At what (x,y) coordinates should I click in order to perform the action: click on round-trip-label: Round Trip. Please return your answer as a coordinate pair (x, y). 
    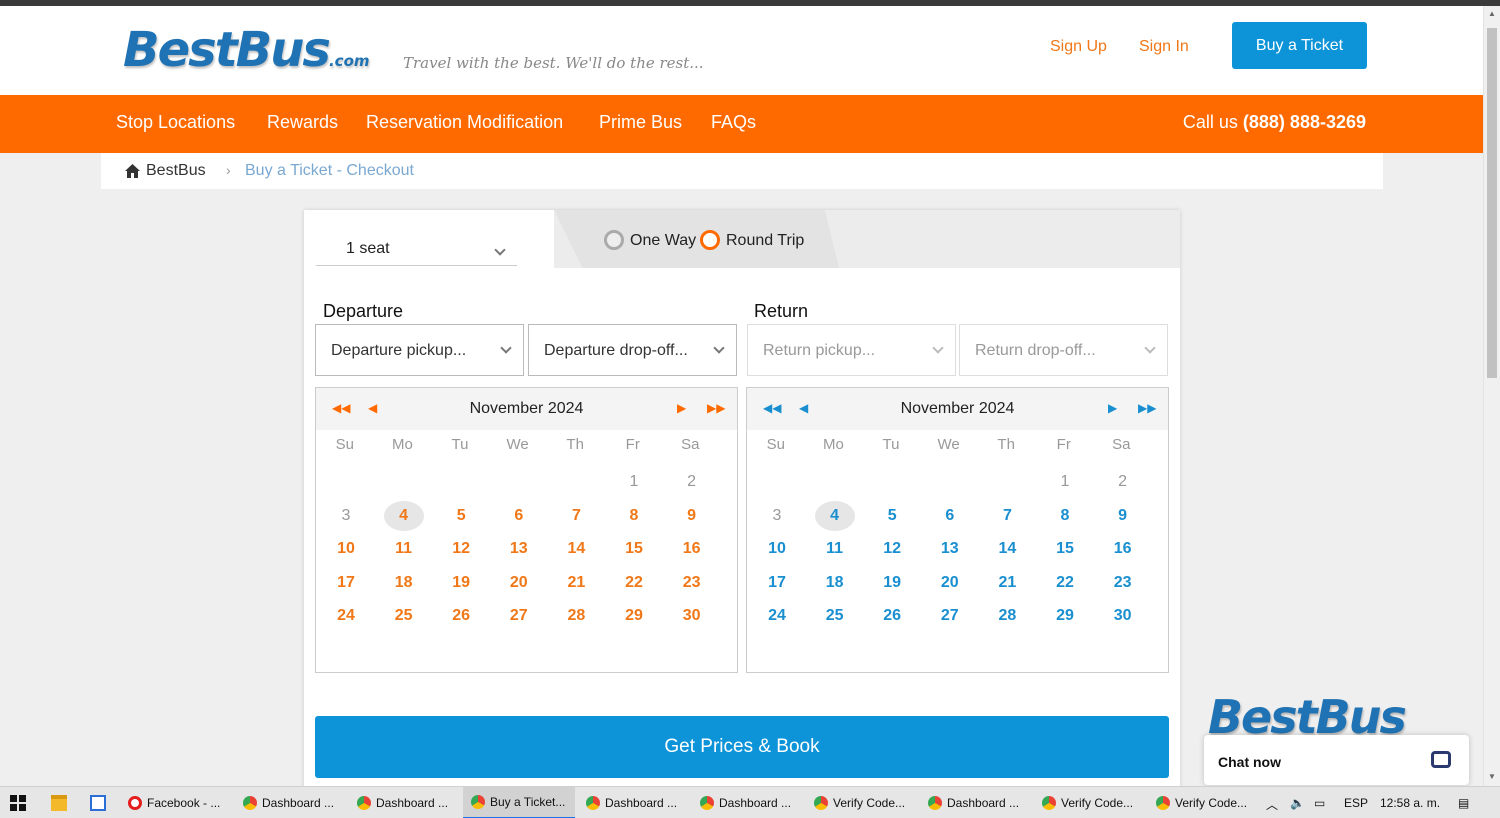
    Looking at the image, I should click on (765, 241).